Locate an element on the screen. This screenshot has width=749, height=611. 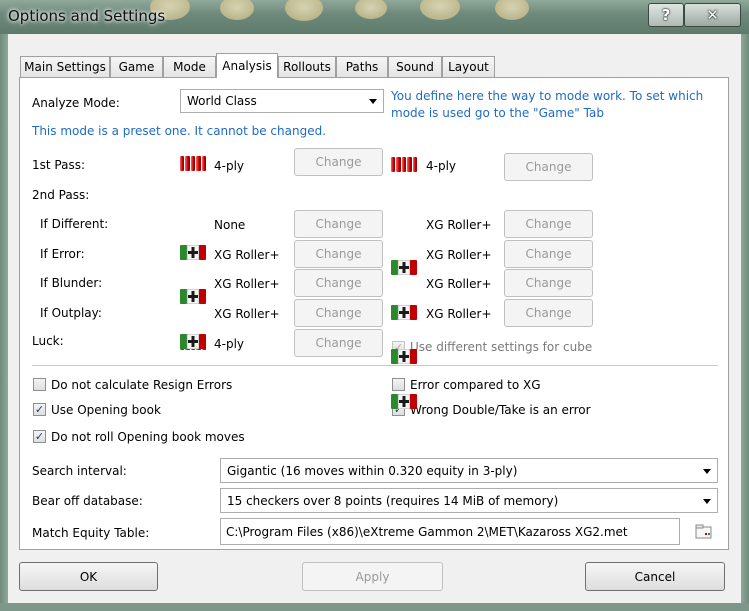
if-outplay-right-change-button: Change is located at coordinates (548, 313).